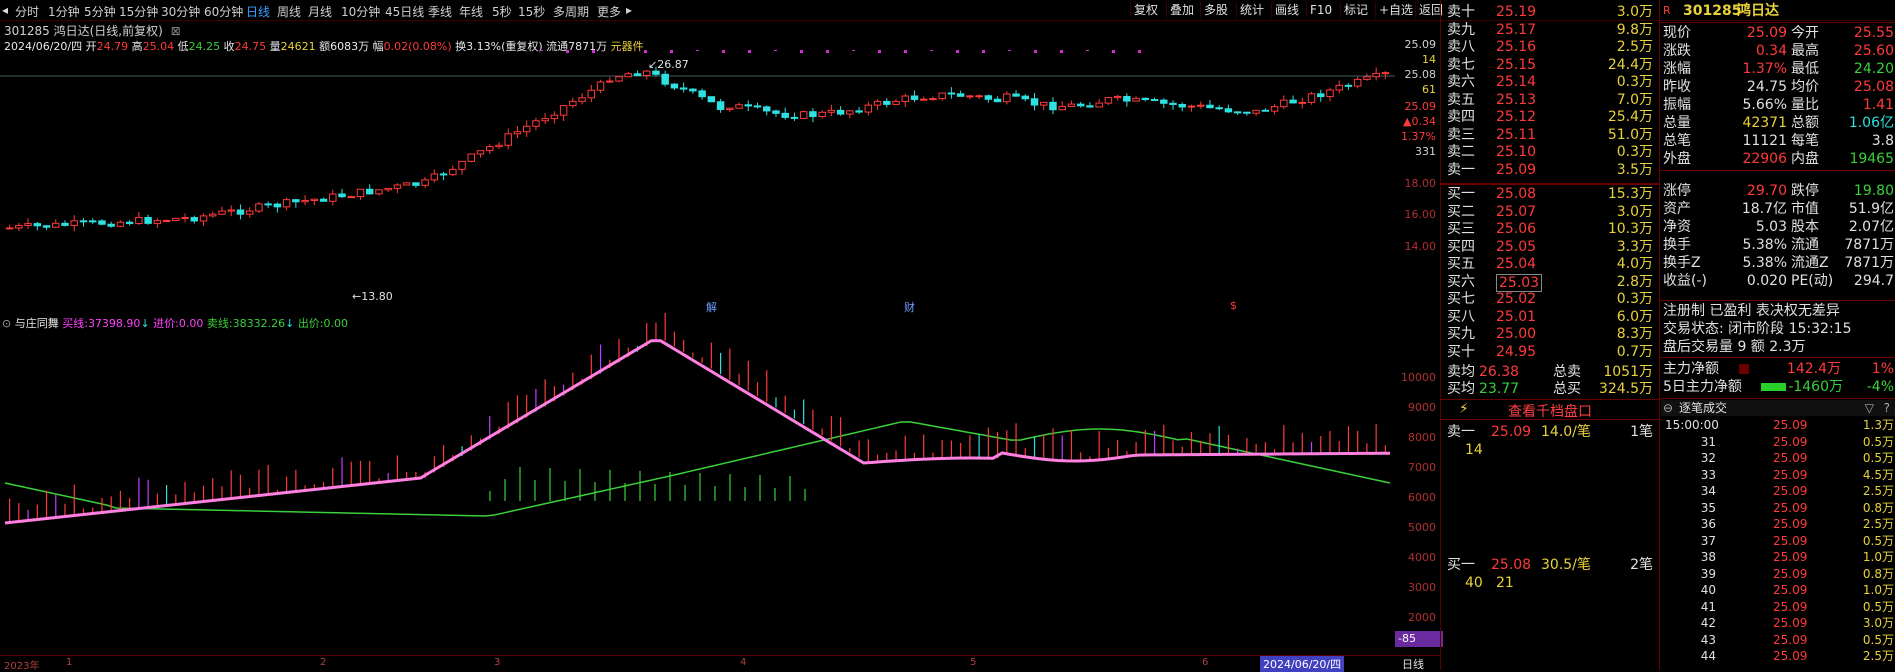  Describe the element at coordinates (1550, 410) in the screenshot. I see `view-depth-button: ⚡ 查看千档盘口` at that location.